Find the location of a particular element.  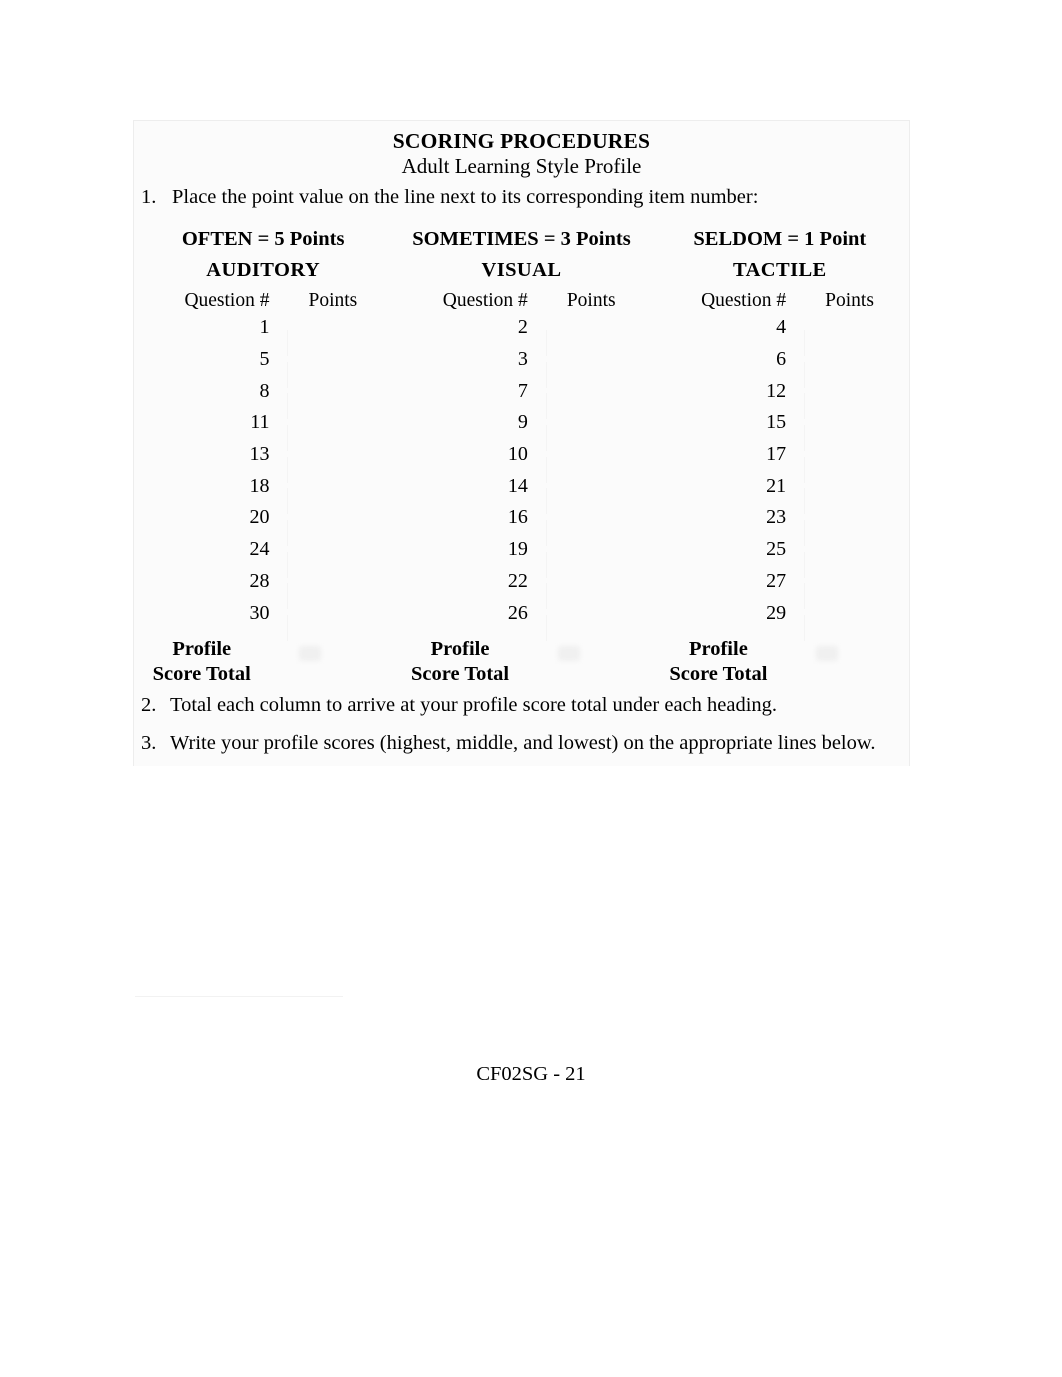

question-number: 27 is located at coordinates (776, 580).